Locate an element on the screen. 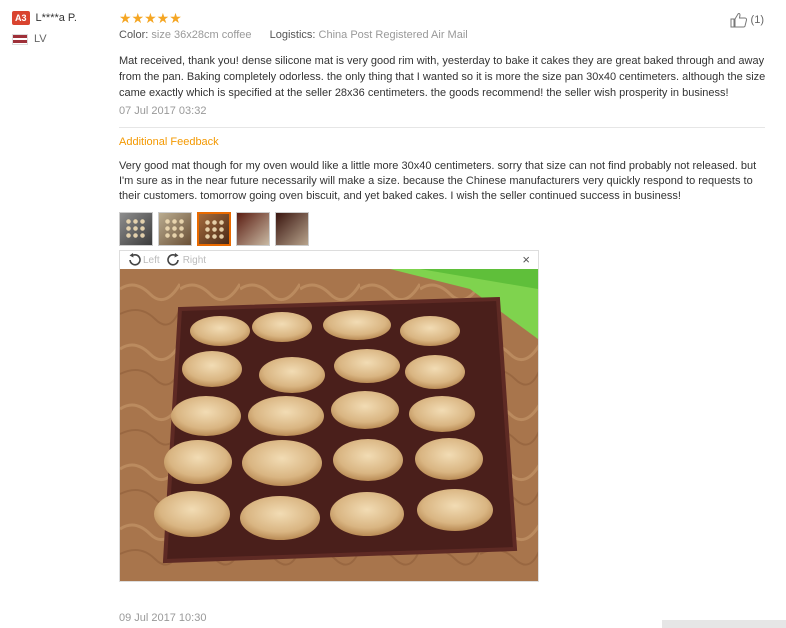 This screenshot has height=628, width=786. logistics-value: China Post Registered Air Mail is located at coordinates (393, 35).